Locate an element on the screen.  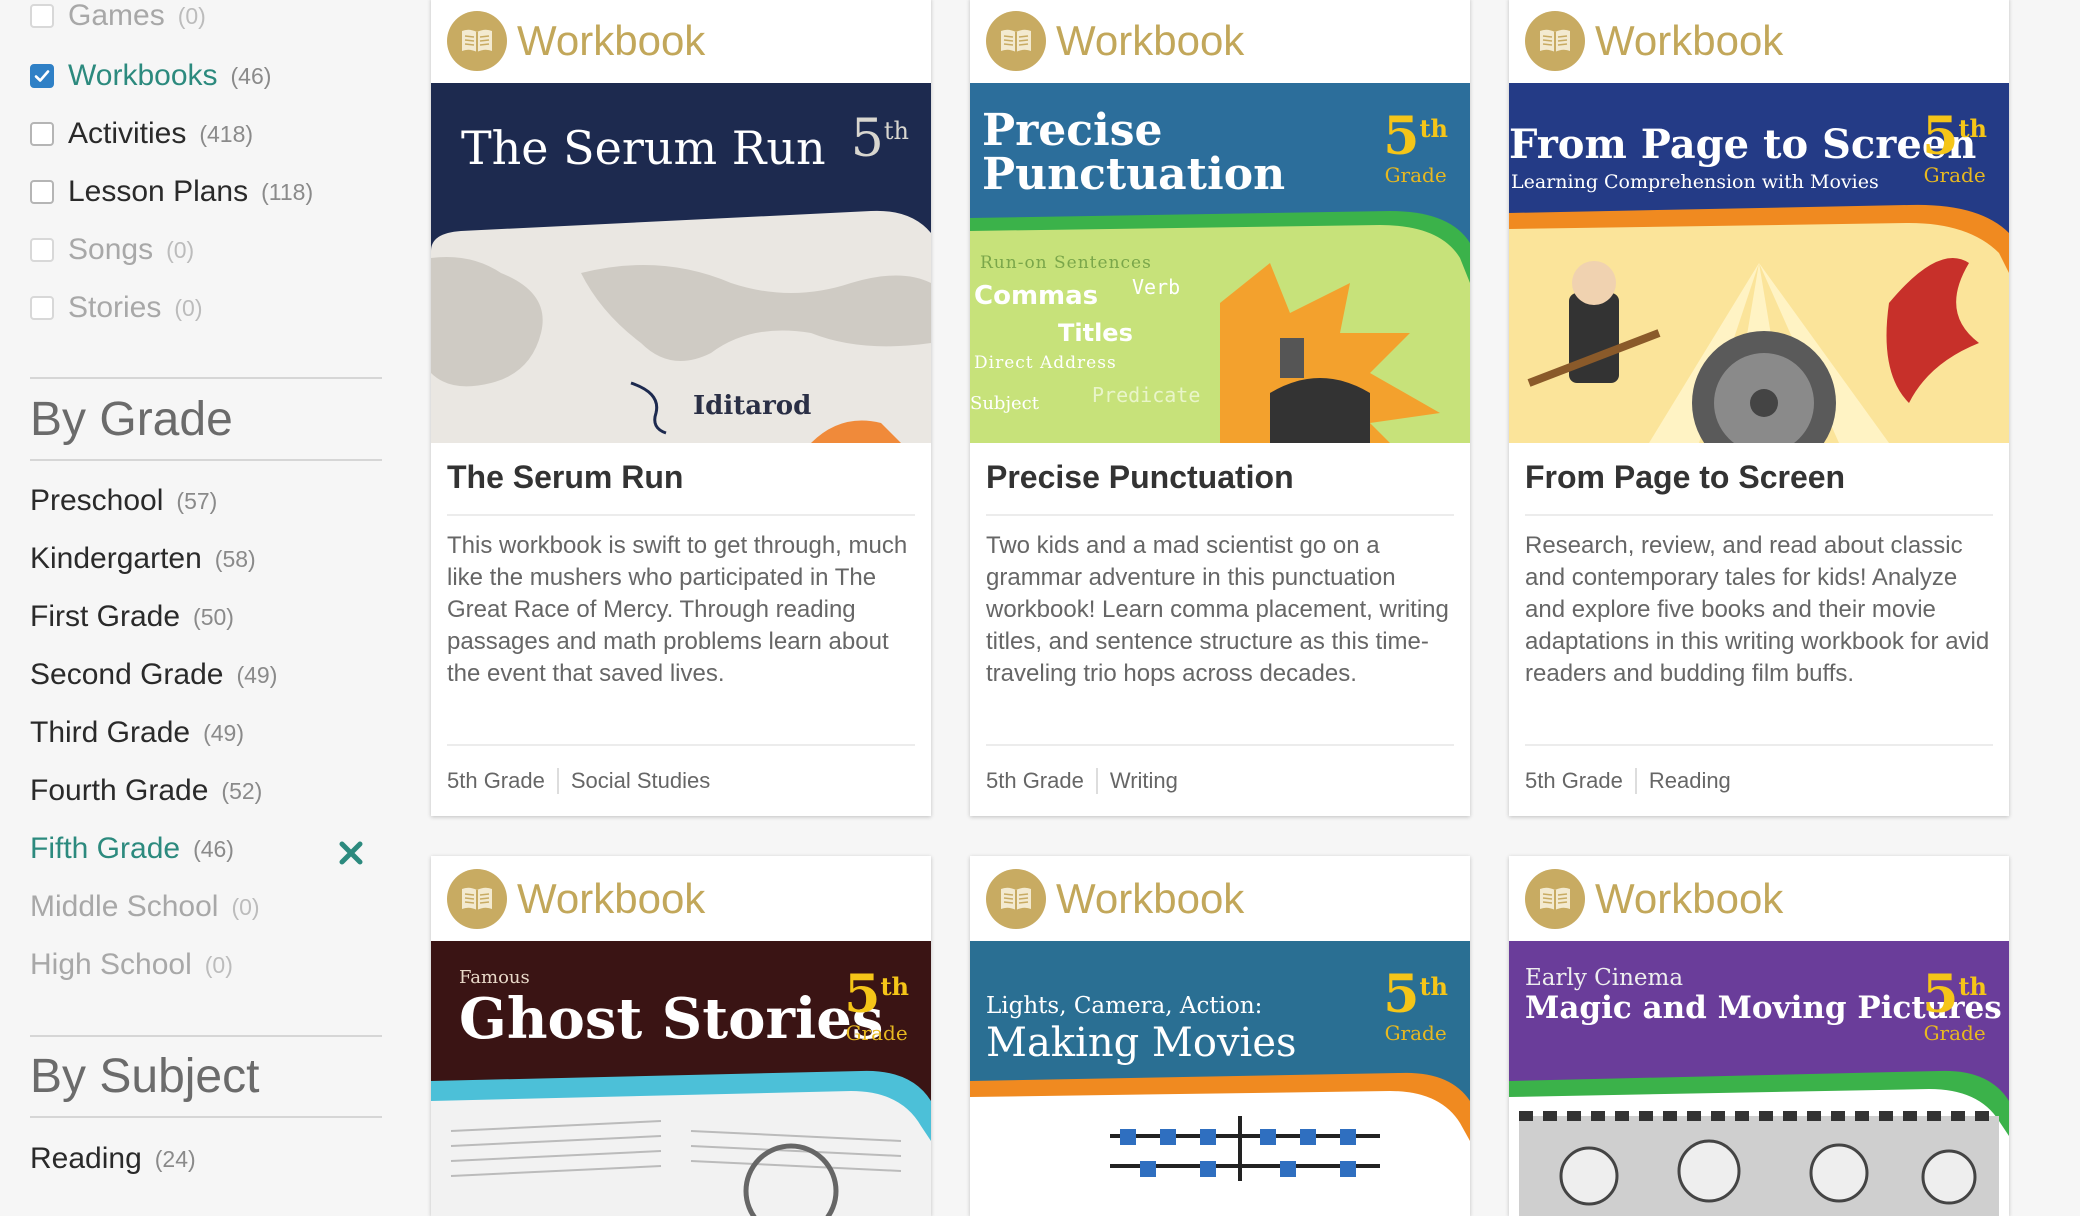
grade-suffix: th is located at coordinates (1972, 128).